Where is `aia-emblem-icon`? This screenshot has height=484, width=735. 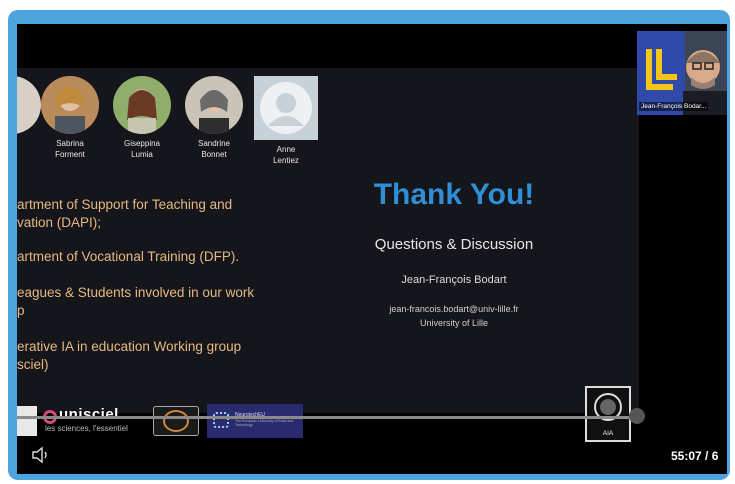 aia-emblem-icon is located at coordinates (608, 407).